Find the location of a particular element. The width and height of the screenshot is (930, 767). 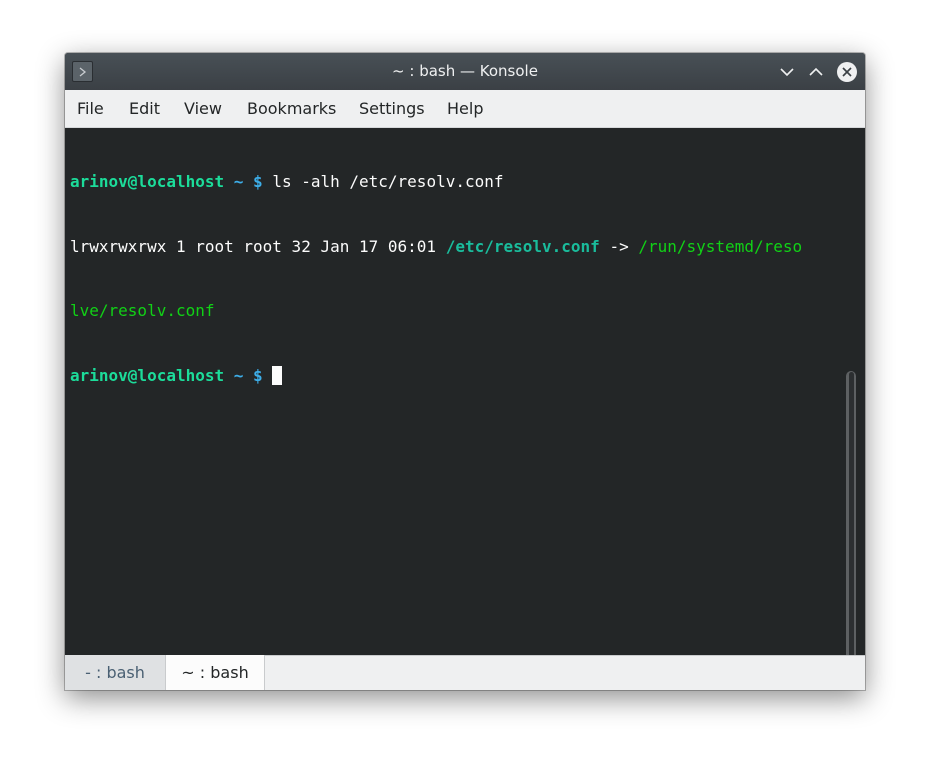

menu-bookmarks: Bookmarks is located at coordinates (291, 109).